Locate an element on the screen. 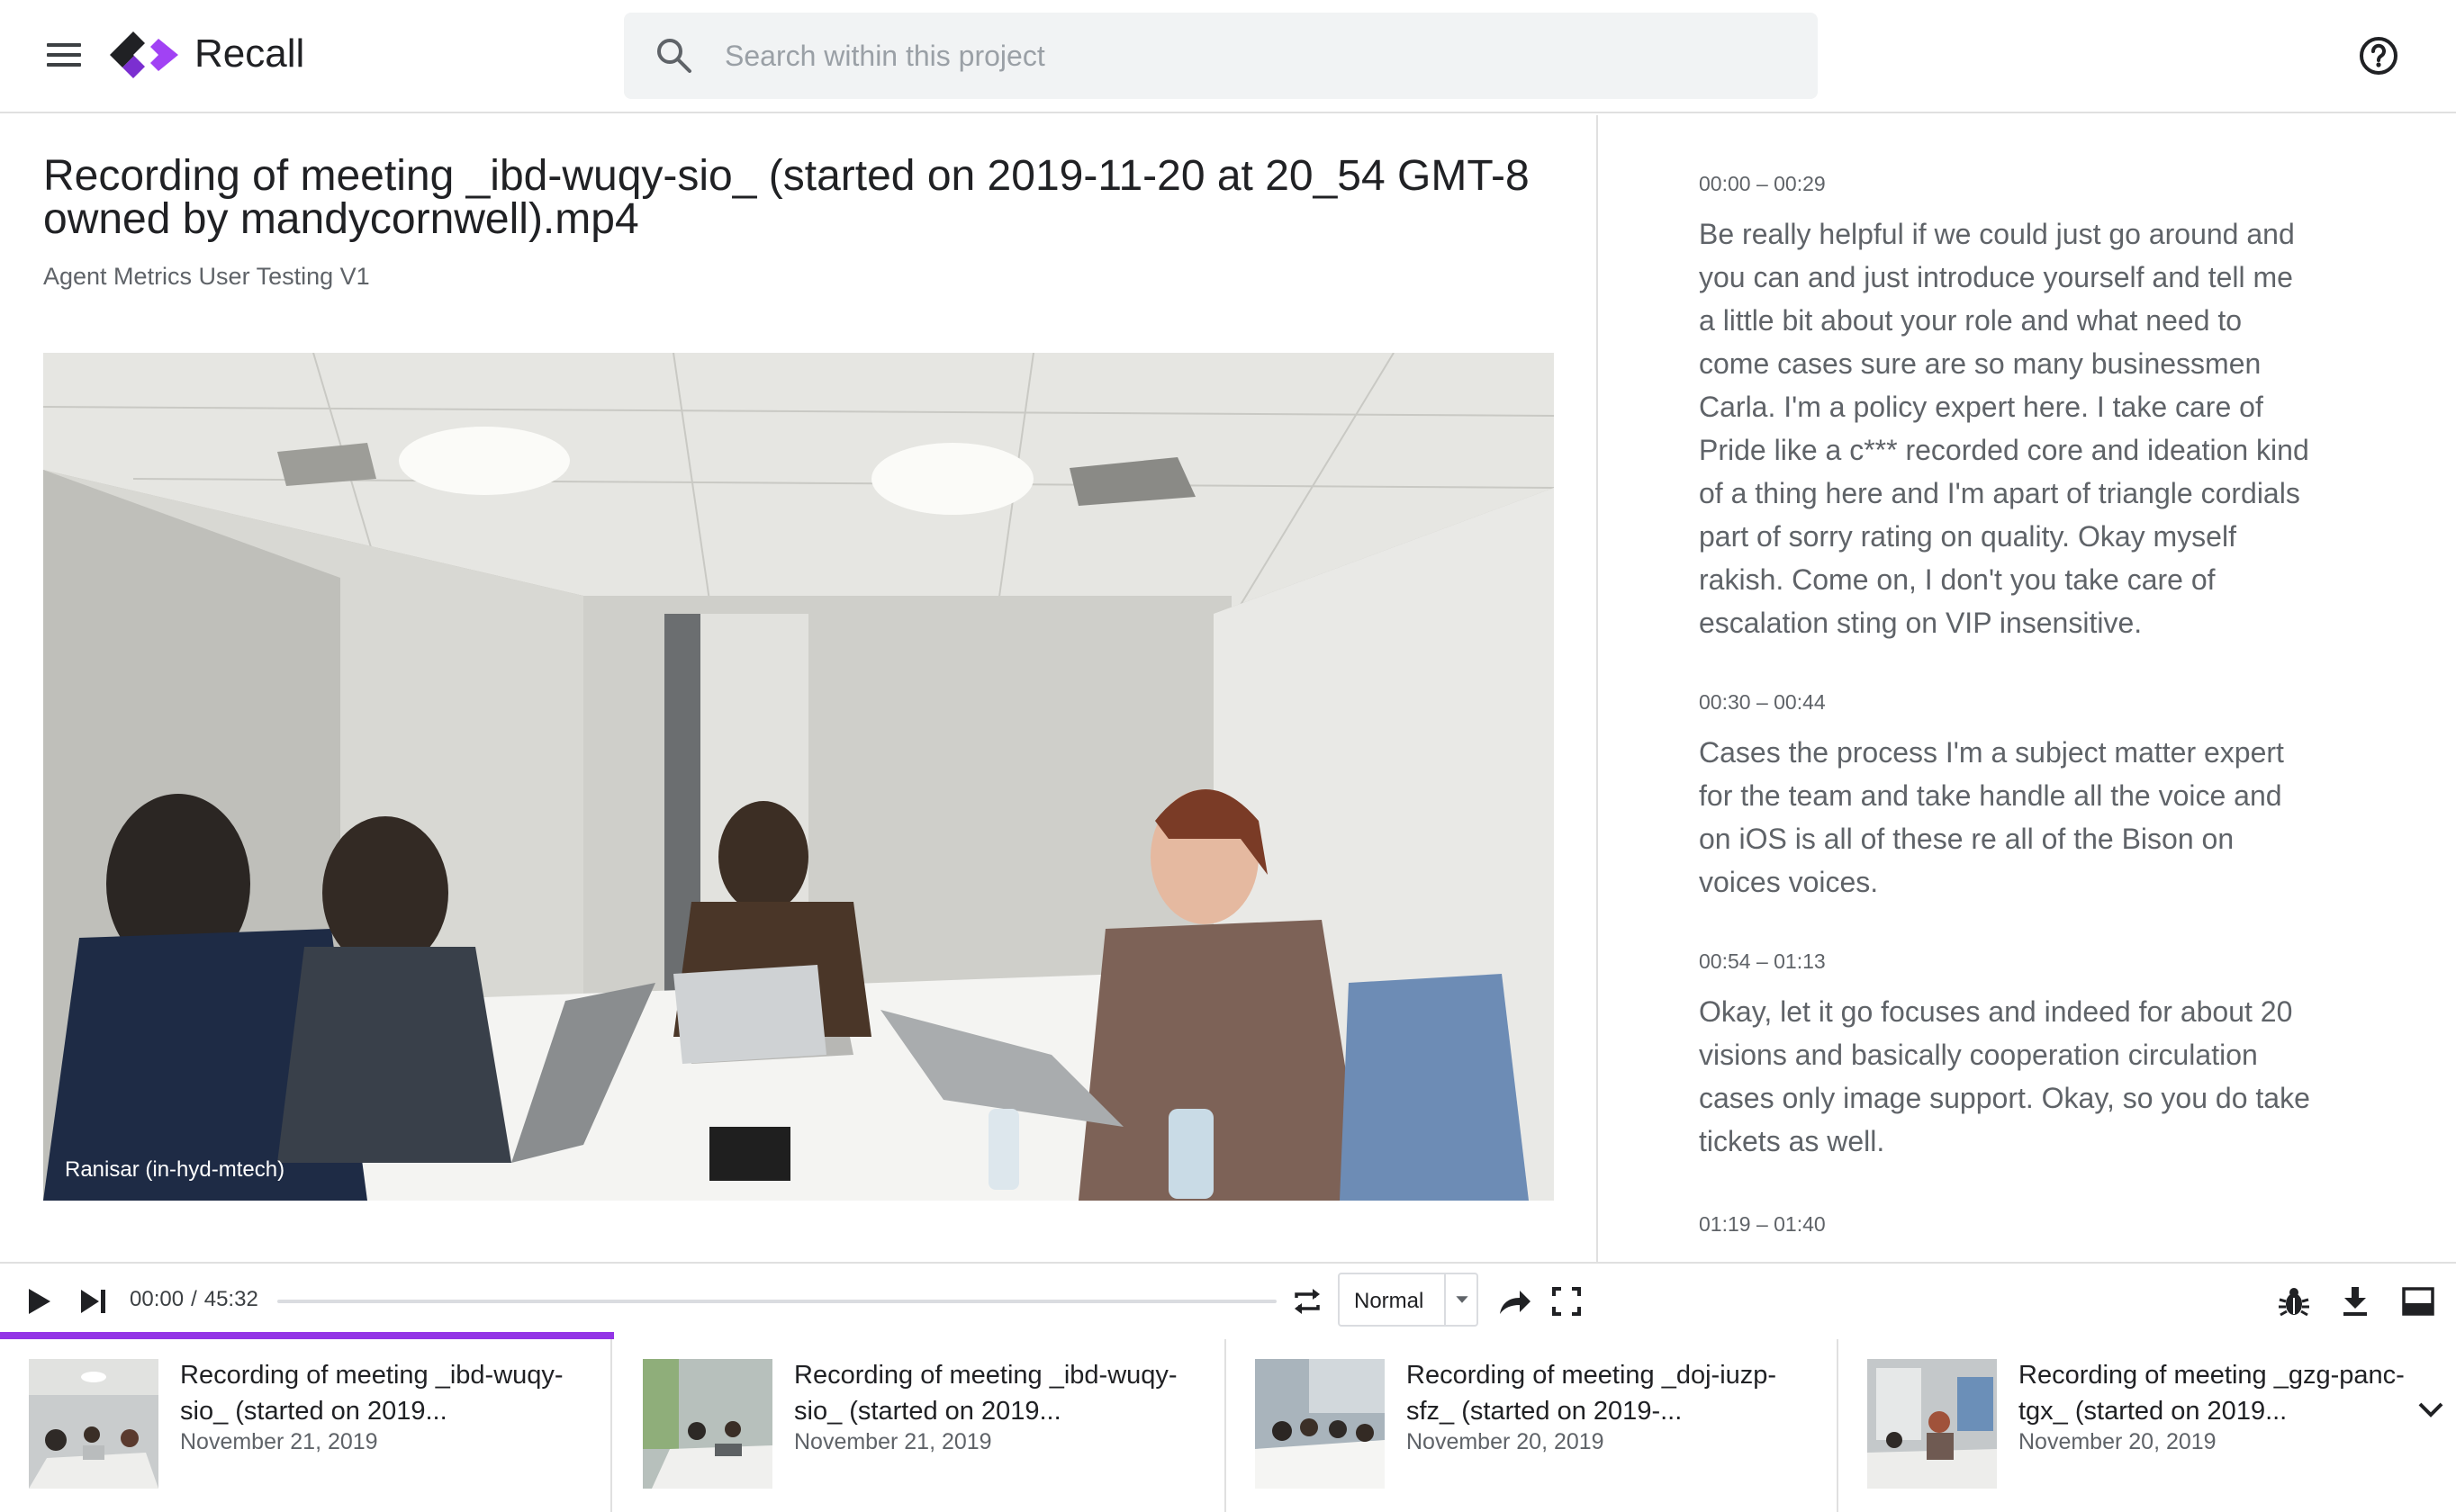 The width and height of the screenshot is (2456, 1512). download-icon is located at coordinates (2355, 1301).